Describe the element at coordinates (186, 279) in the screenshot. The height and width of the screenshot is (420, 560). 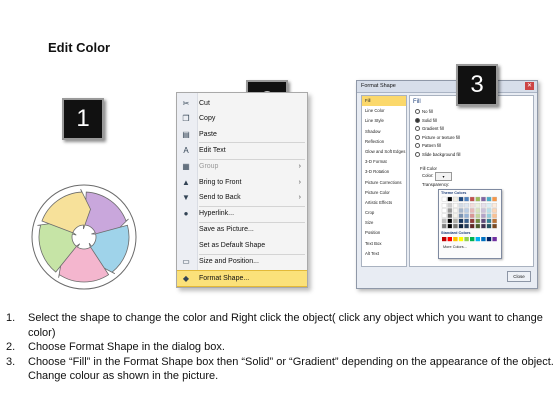
I see `format-shape-icon: ◆` at that location.